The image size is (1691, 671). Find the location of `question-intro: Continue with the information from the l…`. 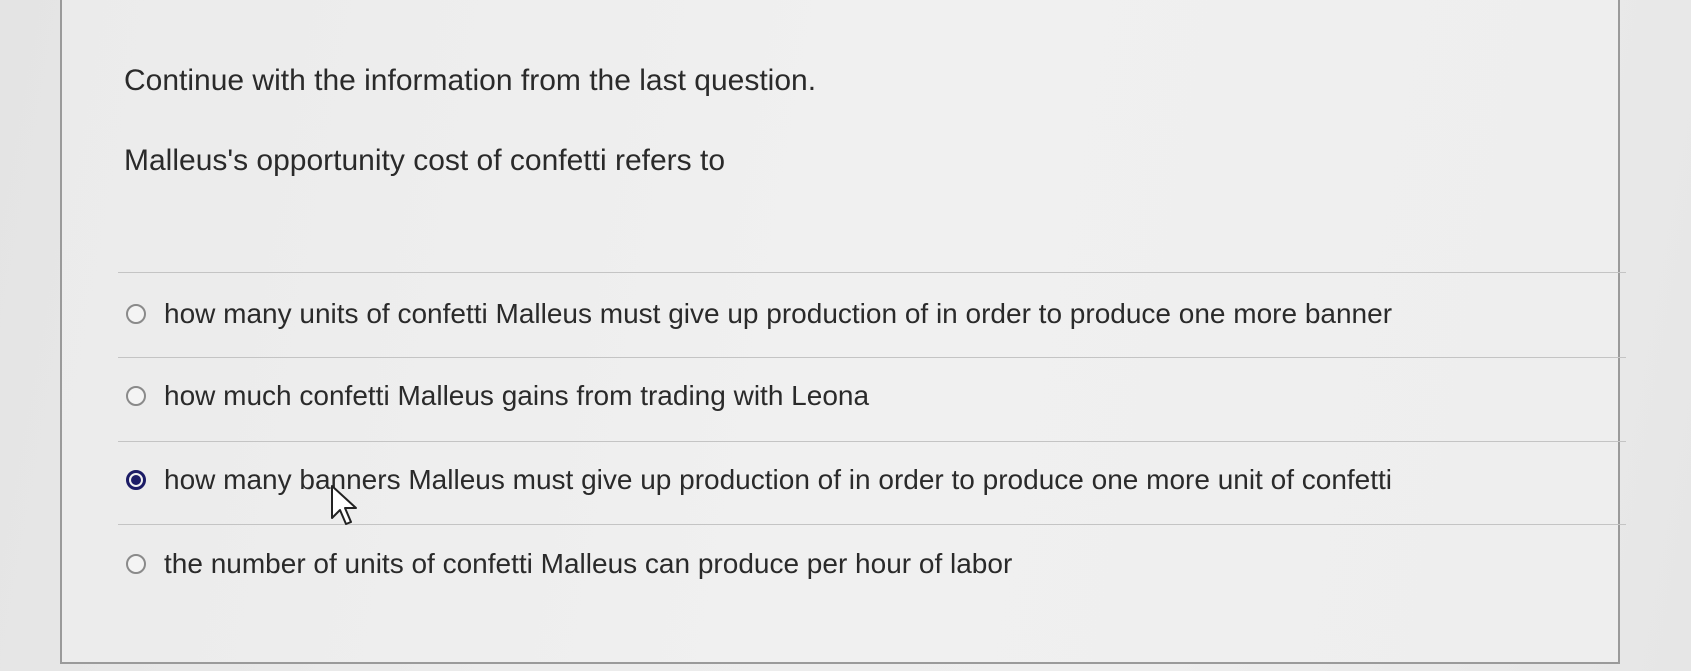

question-intro: Continue with the information from the l… is located at coordinates (470, 80).